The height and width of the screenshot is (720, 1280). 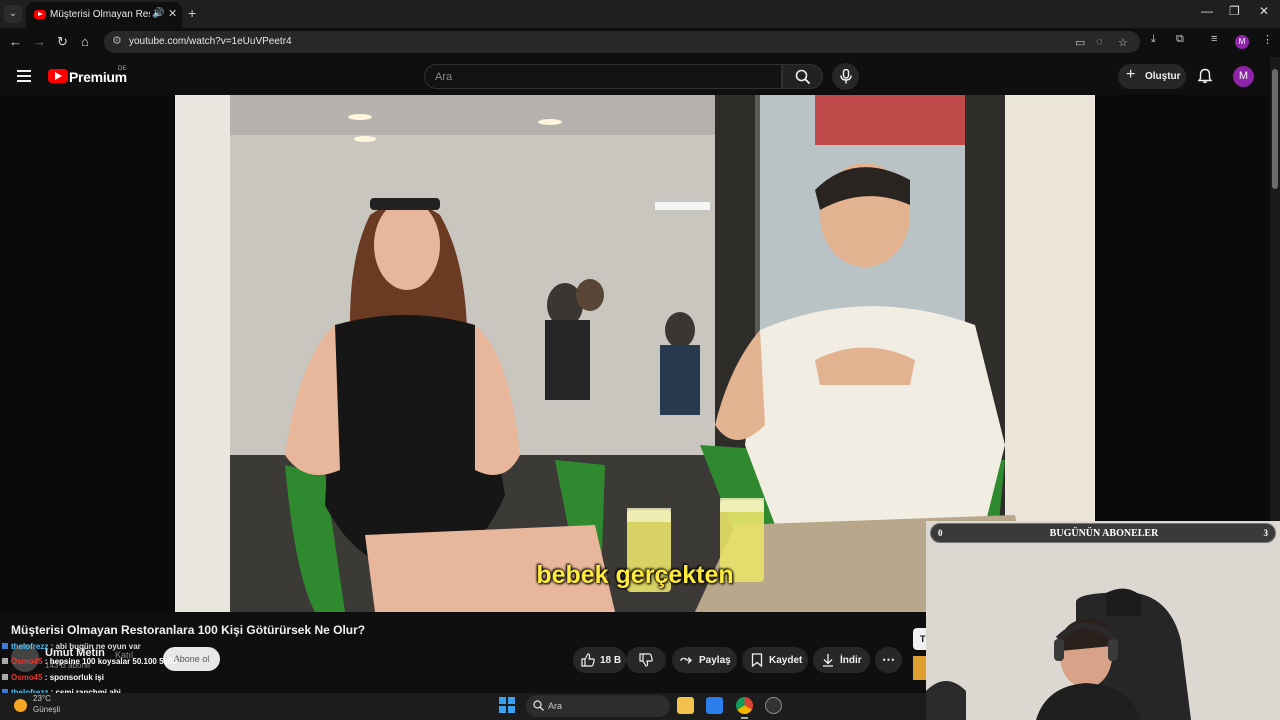 I want to click on share-button: ⤳ Paylaş, so click(x=704, y=660).